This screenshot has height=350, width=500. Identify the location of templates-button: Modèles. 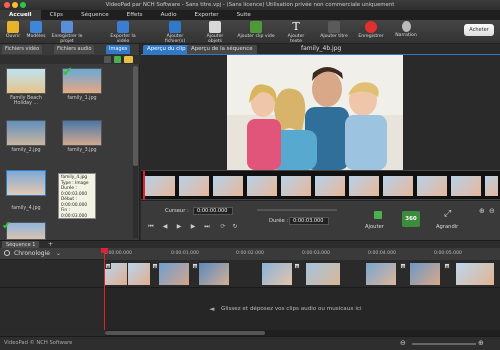
(36, 32).